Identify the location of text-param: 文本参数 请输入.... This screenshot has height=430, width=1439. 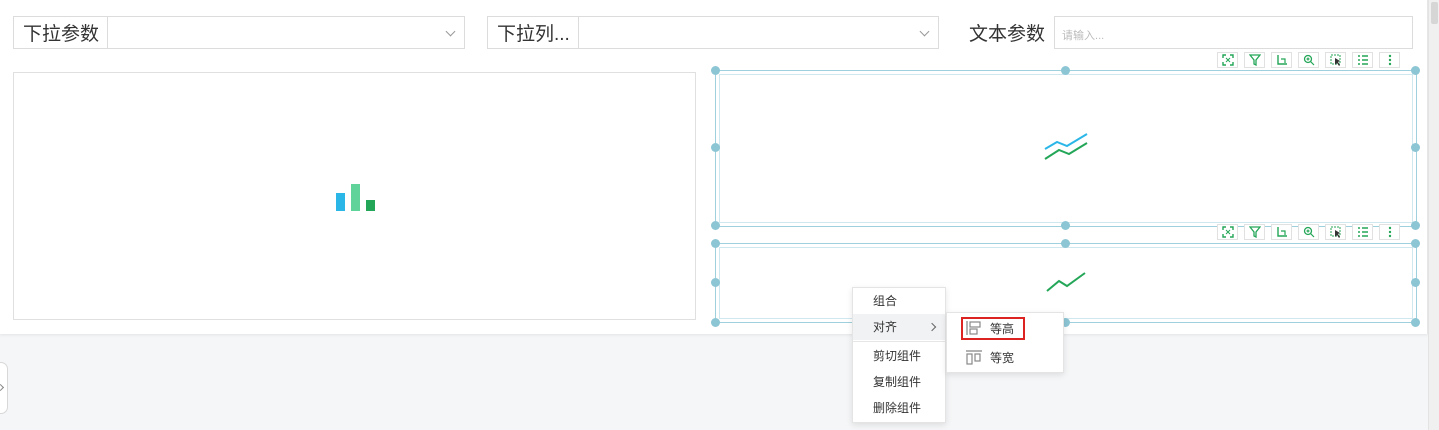
(1191, 32).